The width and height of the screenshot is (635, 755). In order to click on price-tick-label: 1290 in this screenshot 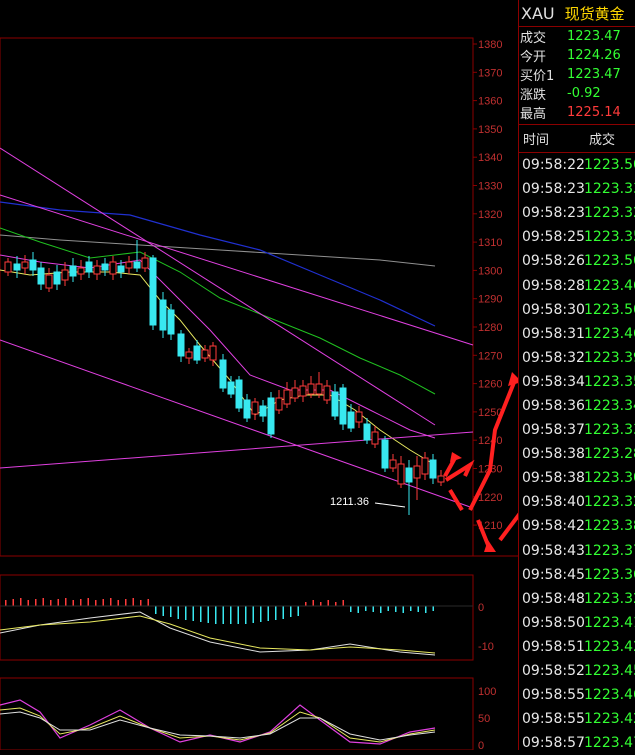, I will do `click(490, 300)`.